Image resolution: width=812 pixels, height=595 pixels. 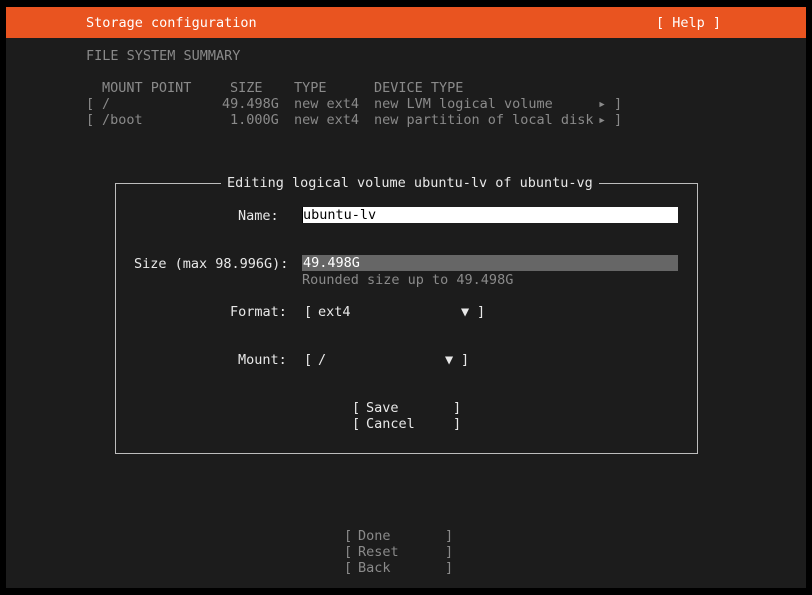 I want to click on mount-label: Mount:, so click(x=262, y=360).